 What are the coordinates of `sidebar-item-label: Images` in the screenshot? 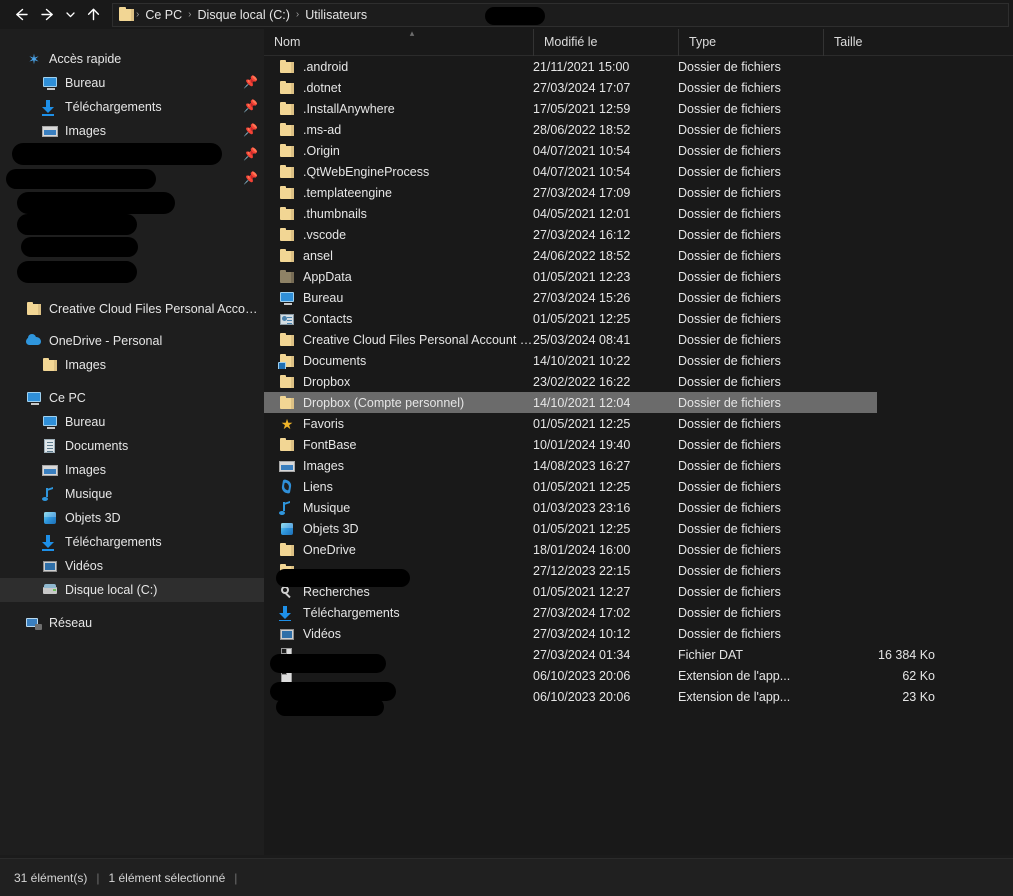 It's located at (85, 470).